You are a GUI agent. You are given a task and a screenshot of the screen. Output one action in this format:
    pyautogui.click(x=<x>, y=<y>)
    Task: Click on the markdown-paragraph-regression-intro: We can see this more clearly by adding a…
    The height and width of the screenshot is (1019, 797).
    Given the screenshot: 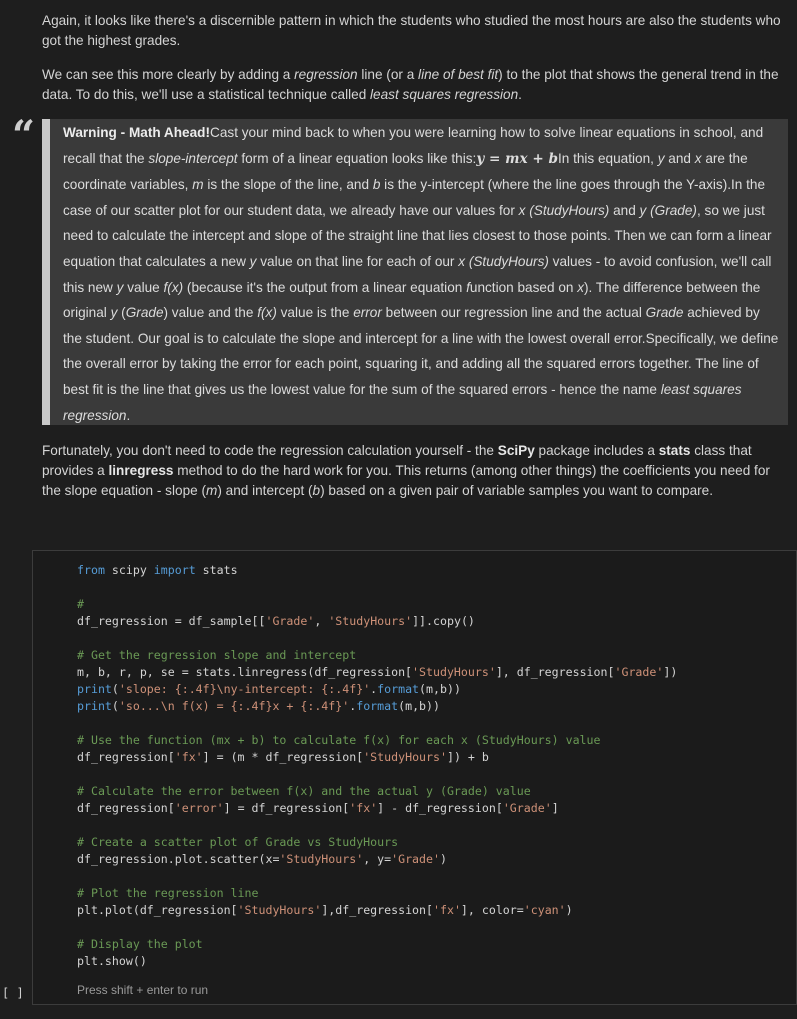 What is the action you would take?
    pyautogui.click(x=416, y=85)
    